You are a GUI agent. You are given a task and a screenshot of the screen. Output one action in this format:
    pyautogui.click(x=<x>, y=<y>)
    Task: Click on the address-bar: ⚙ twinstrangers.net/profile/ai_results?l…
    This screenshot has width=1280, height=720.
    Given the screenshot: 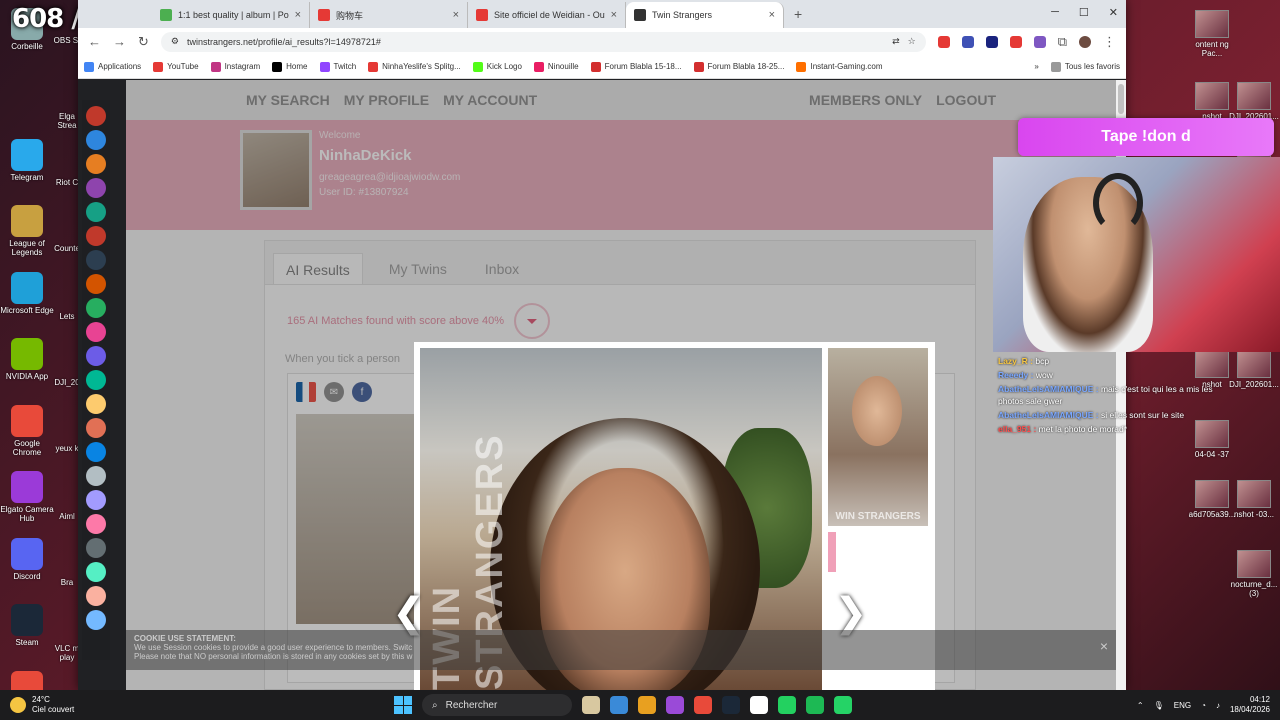 What is the action you would take?
    pyautogui.click(x=543, y=41)
    